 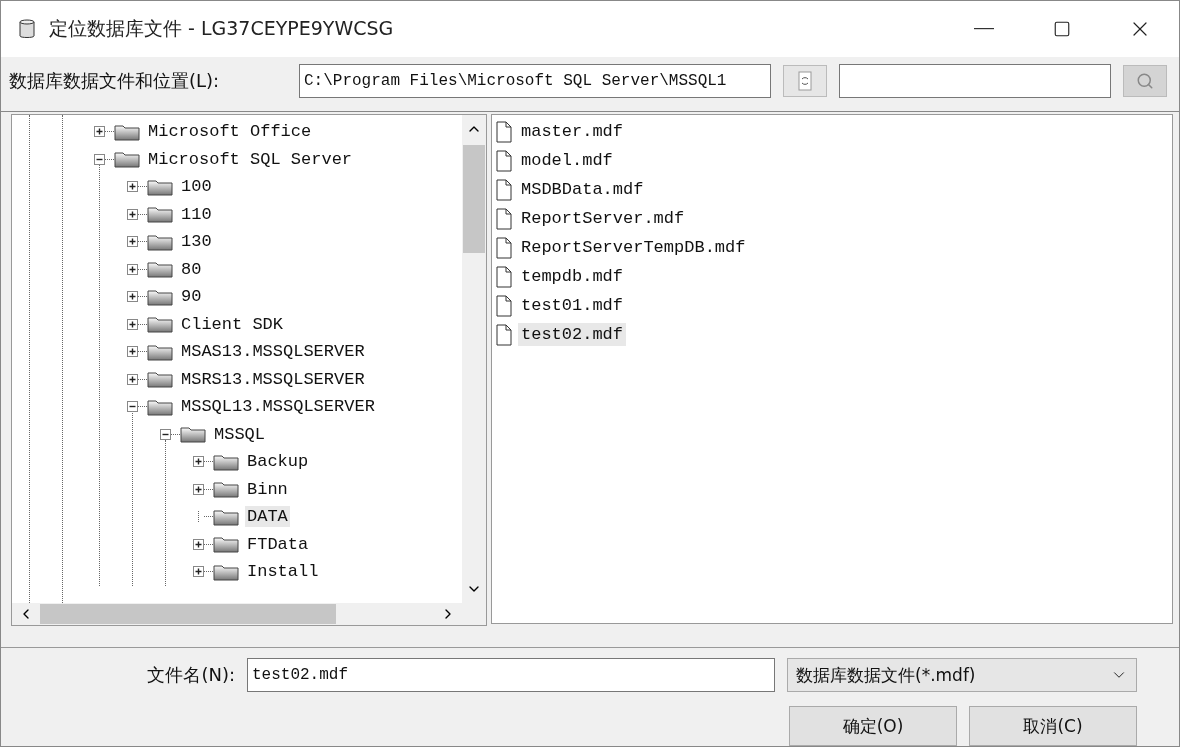 I want to click on folder-item: 100, so click(x=196, y=187).